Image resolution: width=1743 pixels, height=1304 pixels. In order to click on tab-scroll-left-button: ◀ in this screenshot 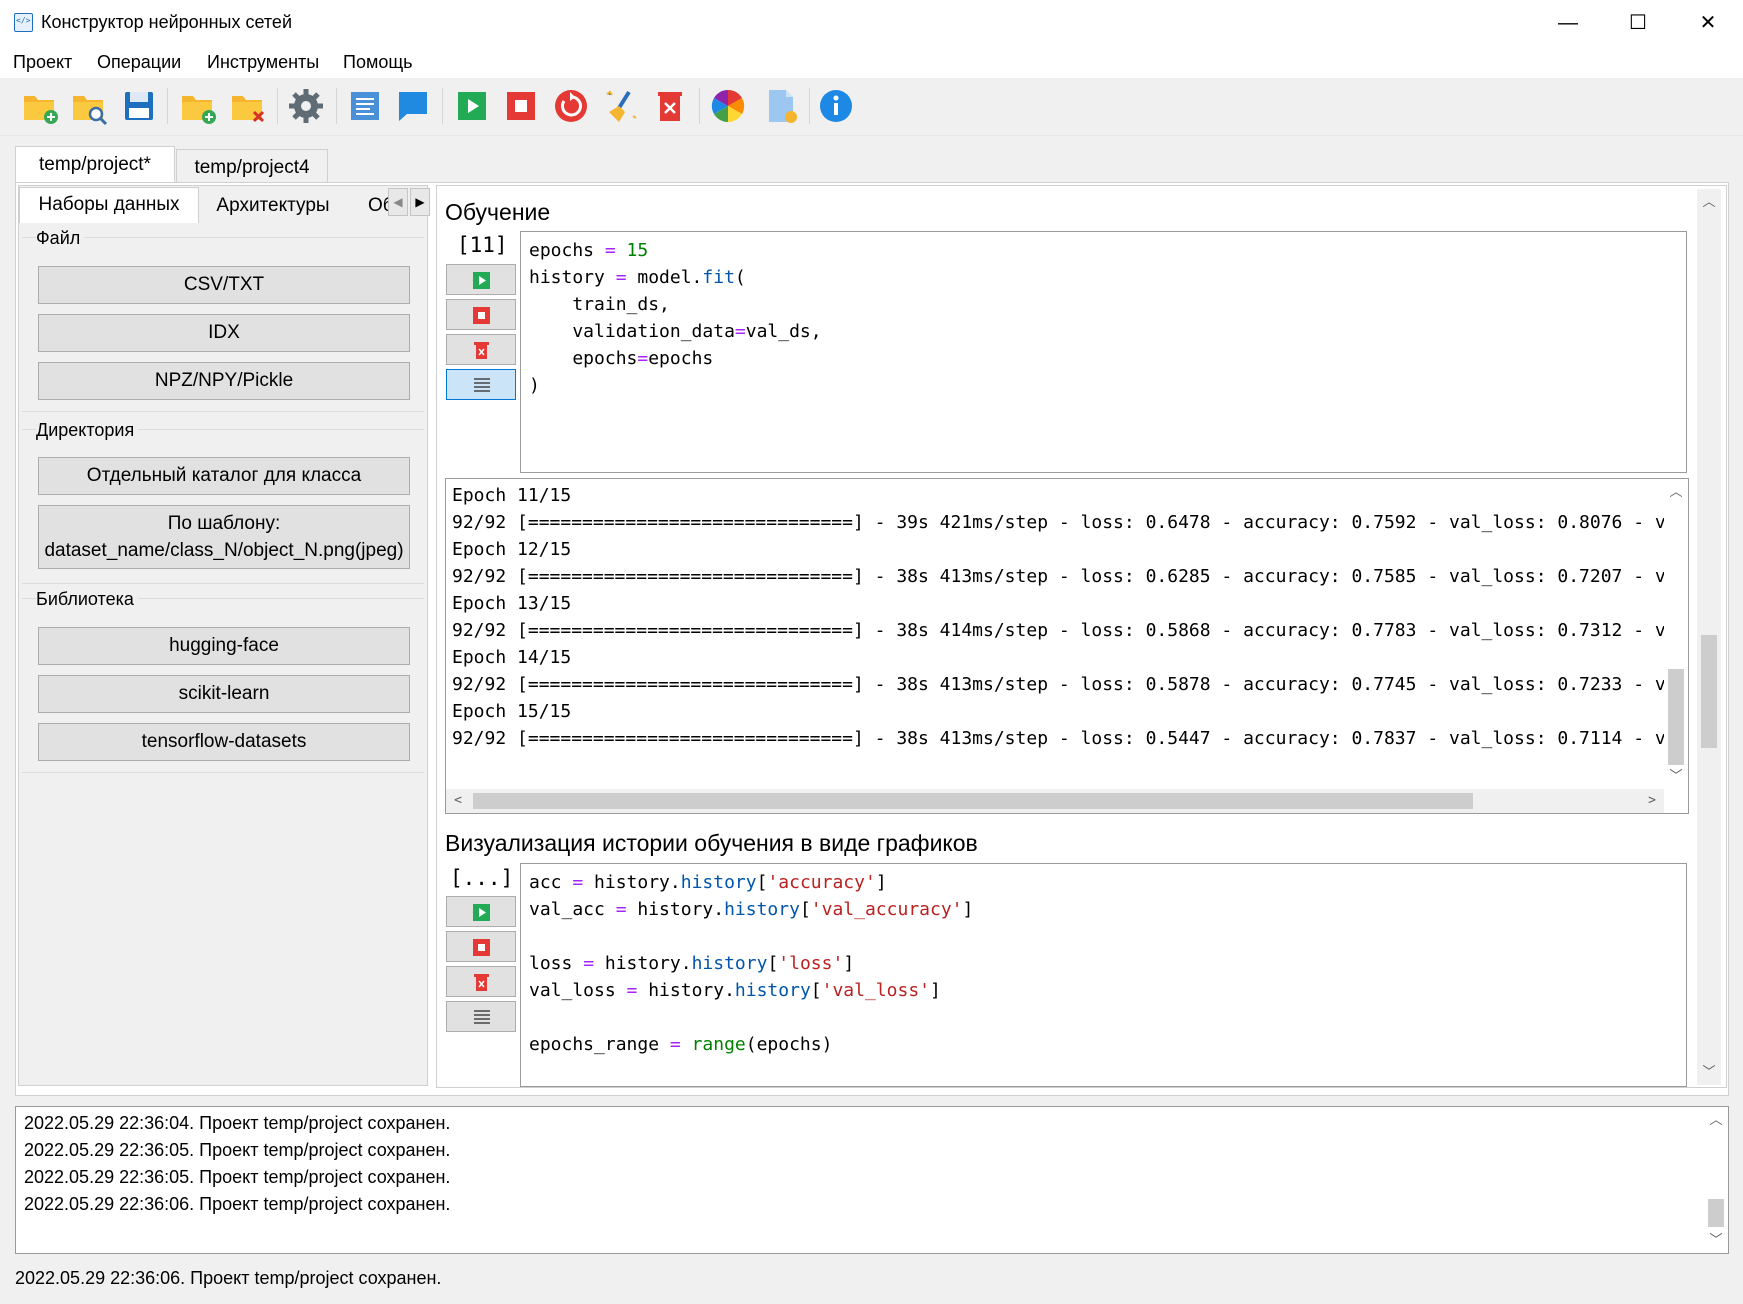, I will do `click(398, 202)`.